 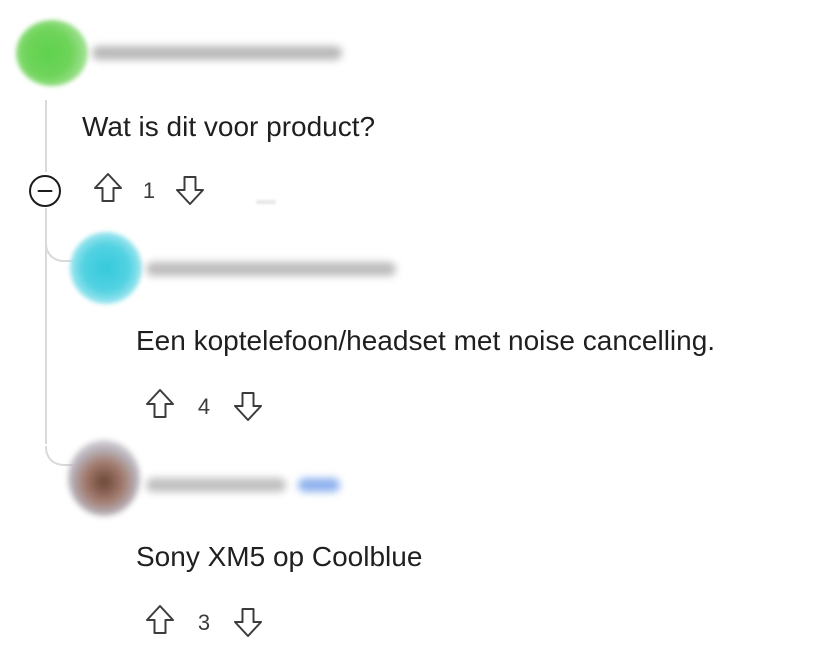 I want to click on vote-count: 3, so click(x=204, y=622).